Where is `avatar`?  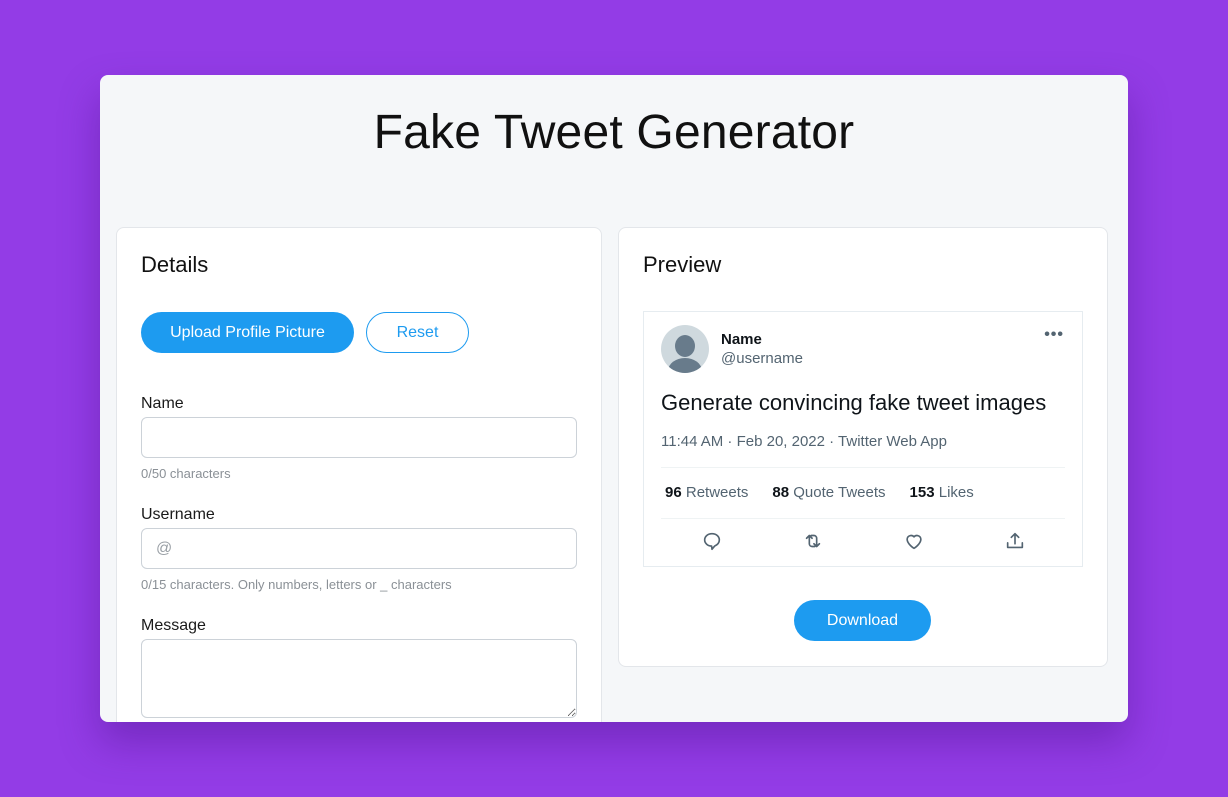
avatar is located at coordinates (685, 349).